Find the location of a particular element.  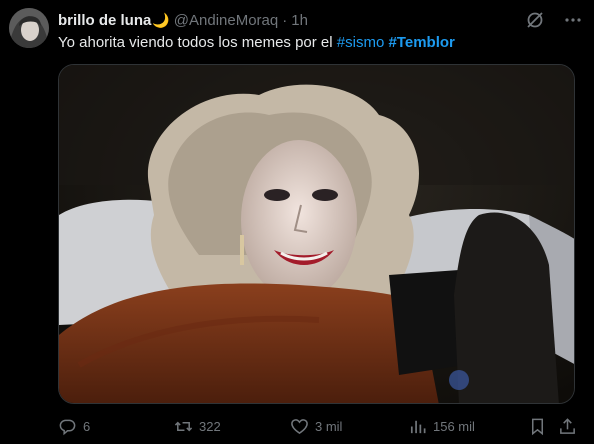

like-count: 3 mil is located at coordinates (329, 426).